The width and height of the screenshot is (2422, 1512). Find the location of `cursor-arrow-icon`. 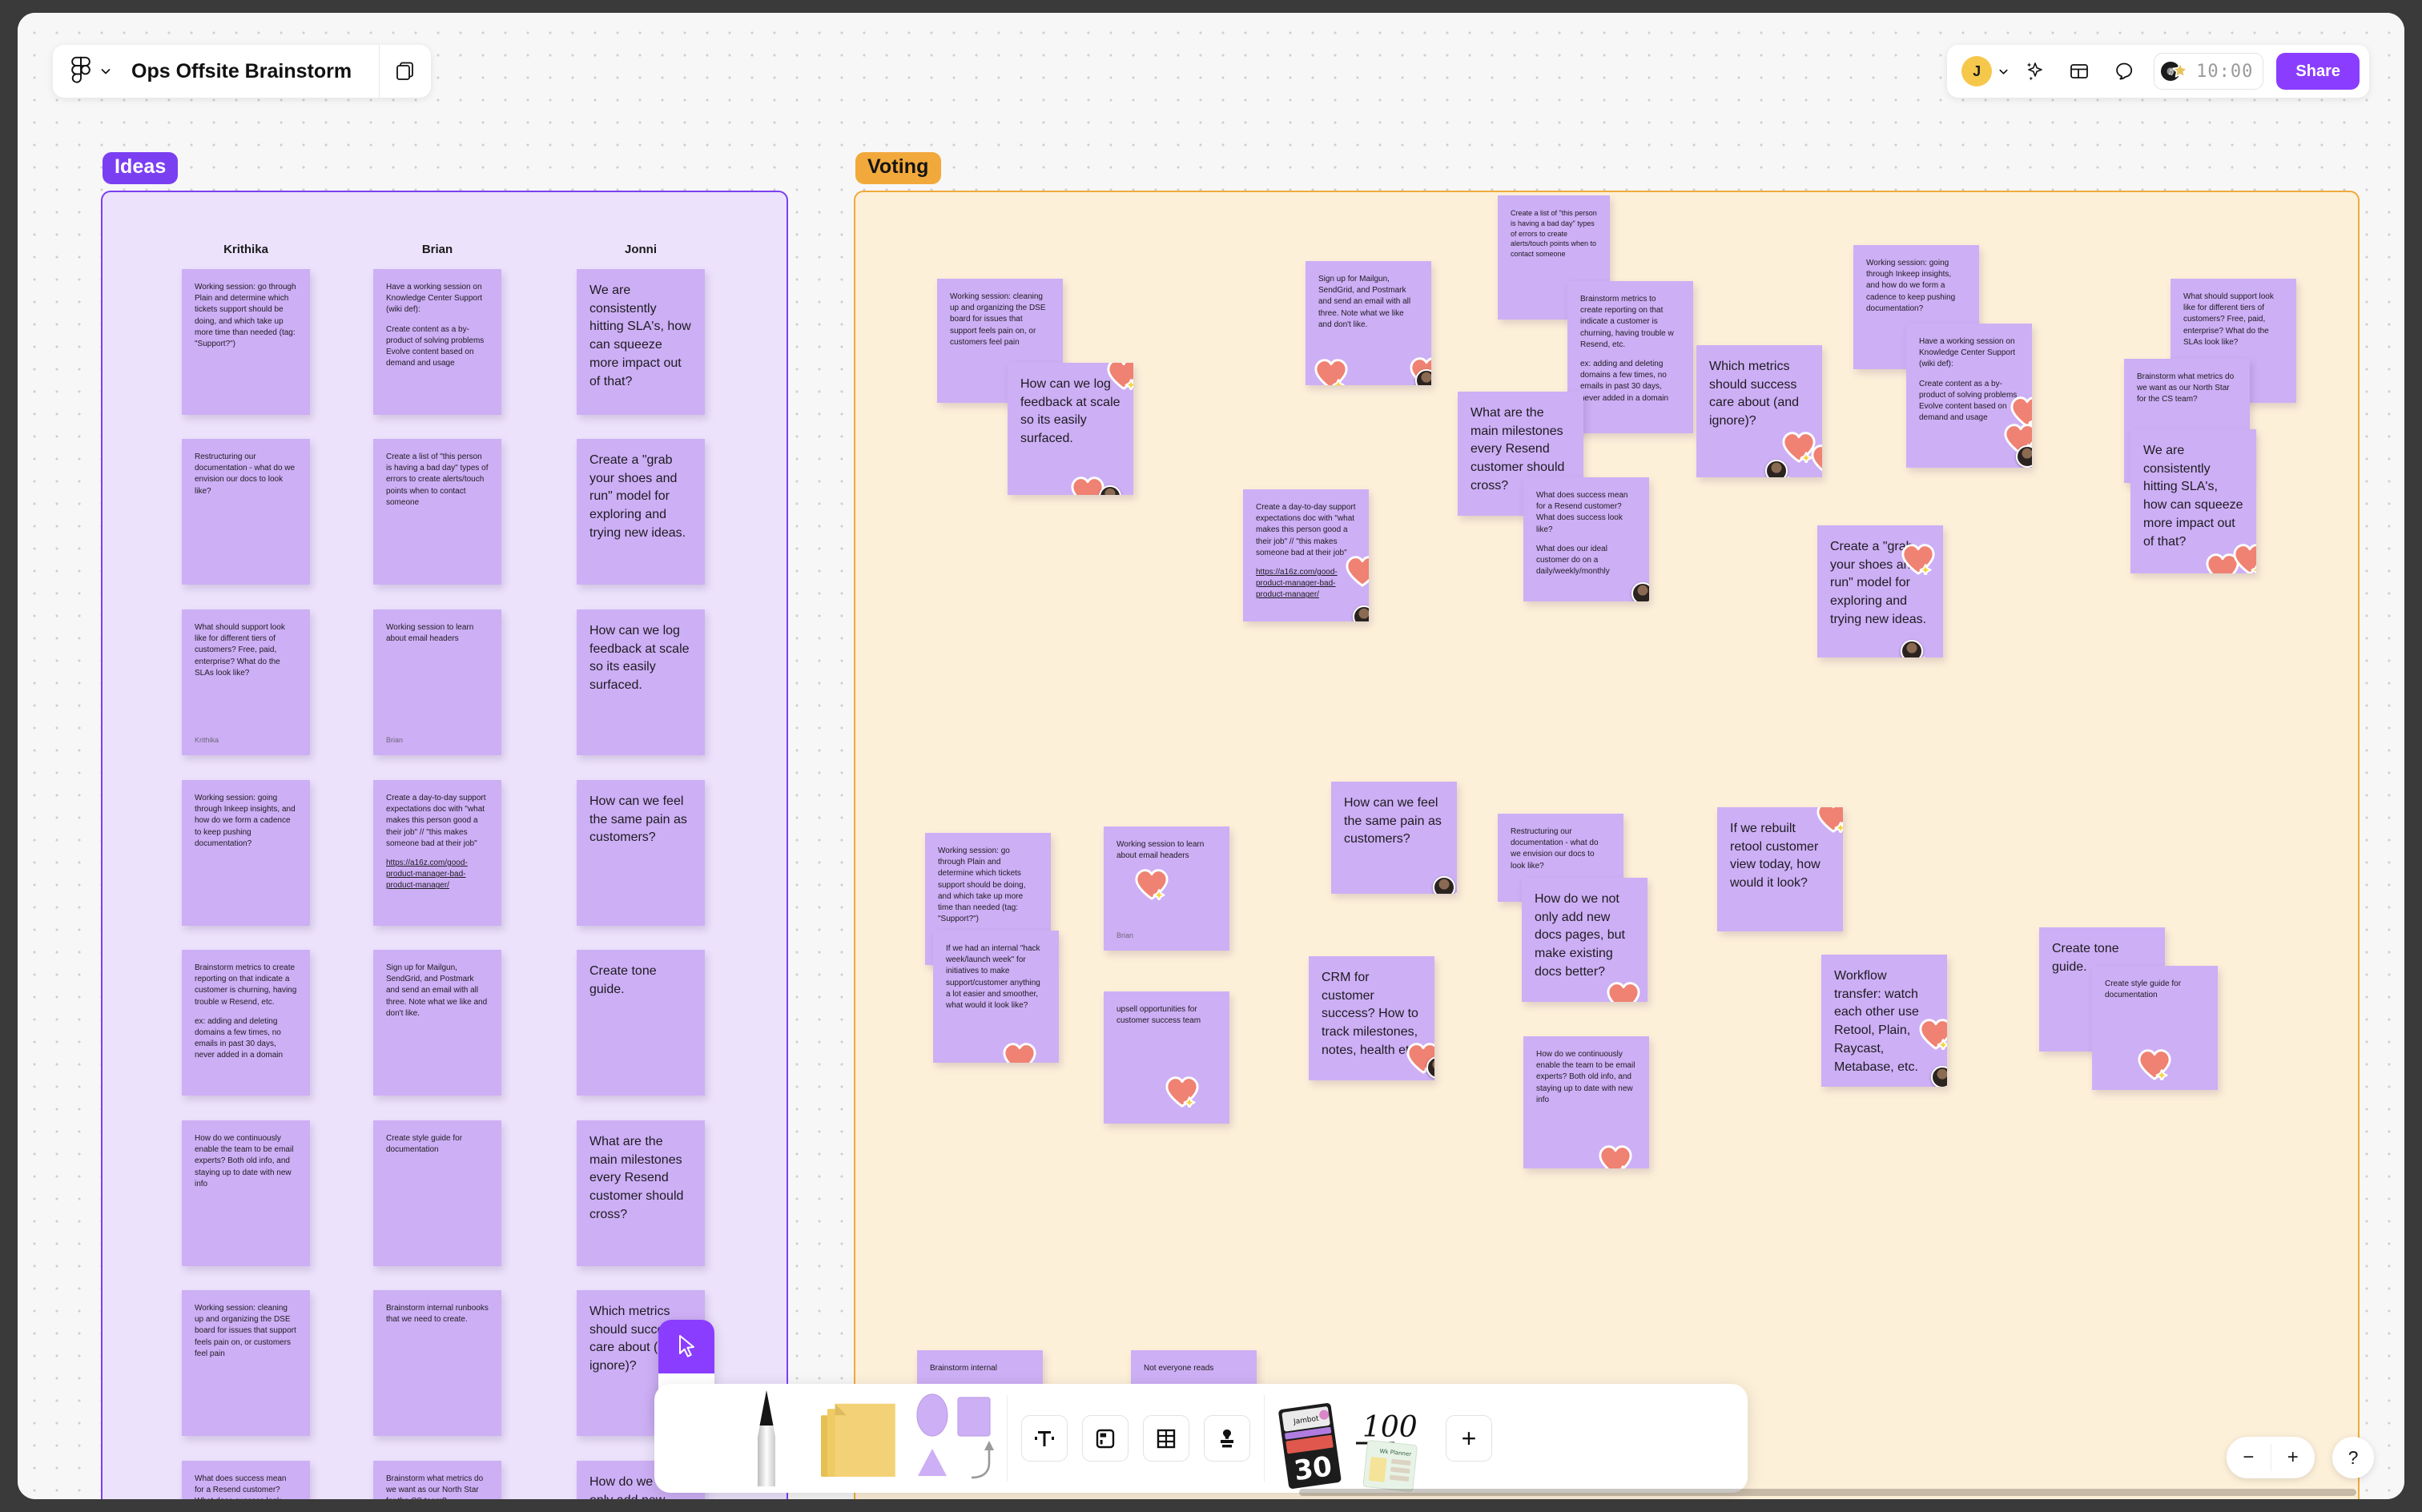

cursor-arrow-icon is located at coordinates (686, 1345).